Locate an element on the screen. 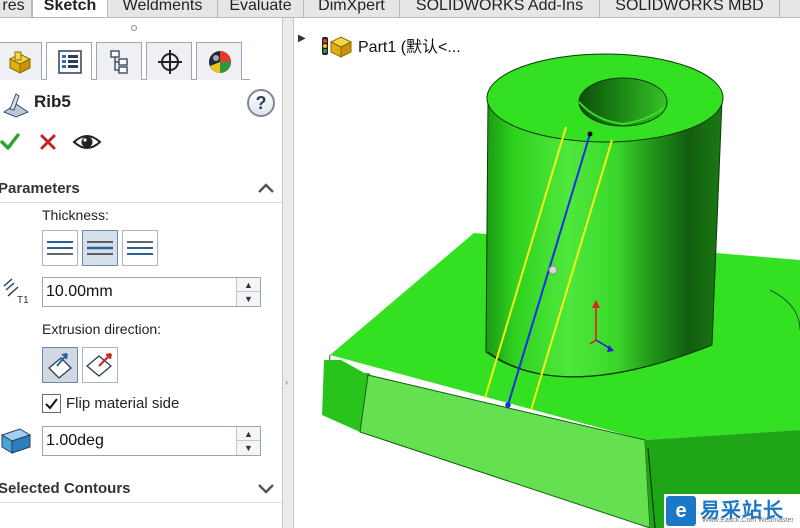  thickness-second-side-button is located at coordinates (140, 248).